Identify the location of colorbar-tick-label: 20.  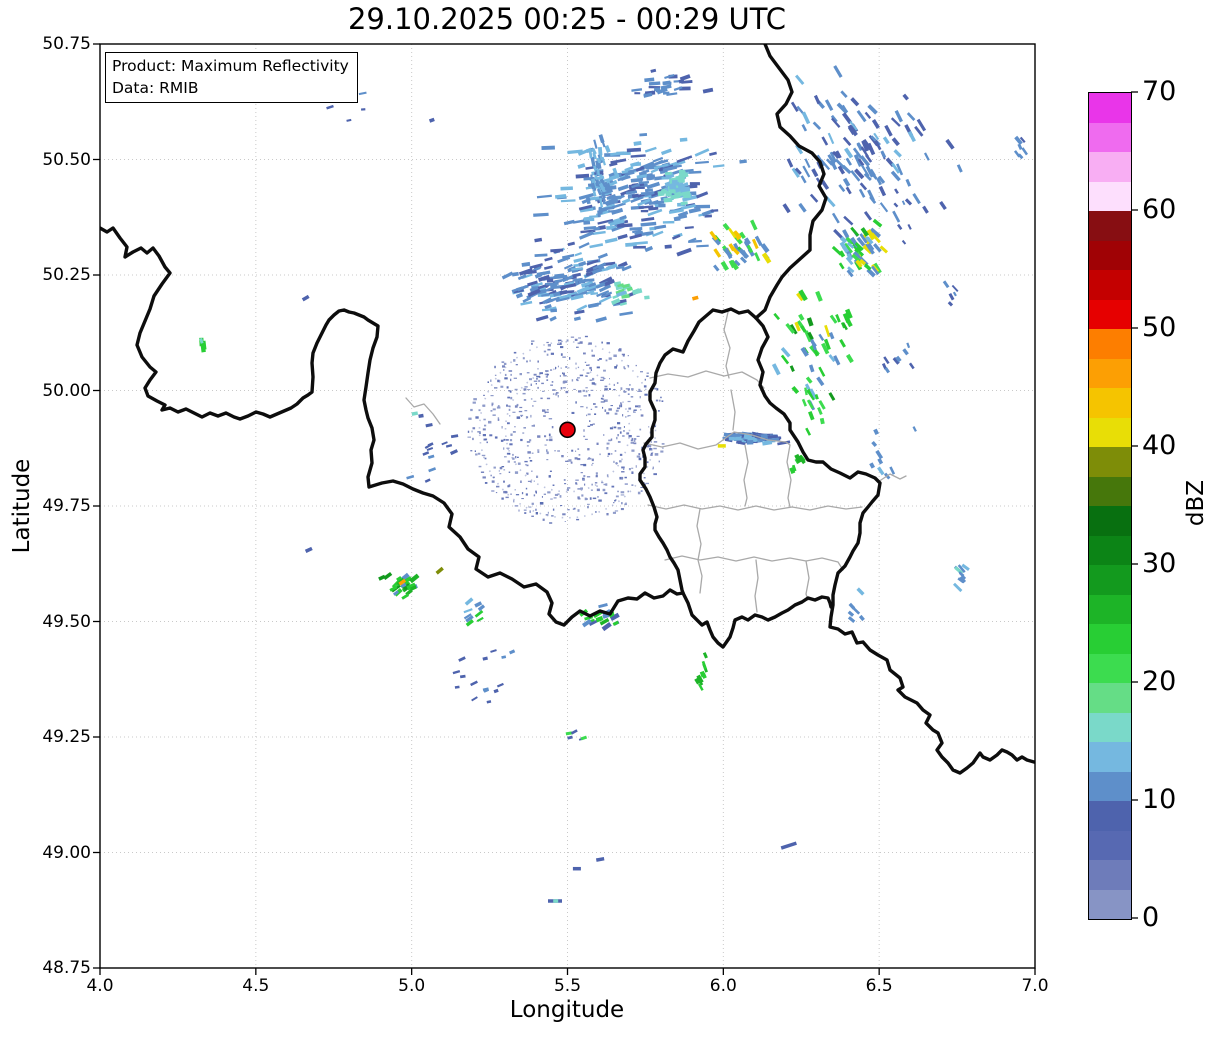
(1159, 681).